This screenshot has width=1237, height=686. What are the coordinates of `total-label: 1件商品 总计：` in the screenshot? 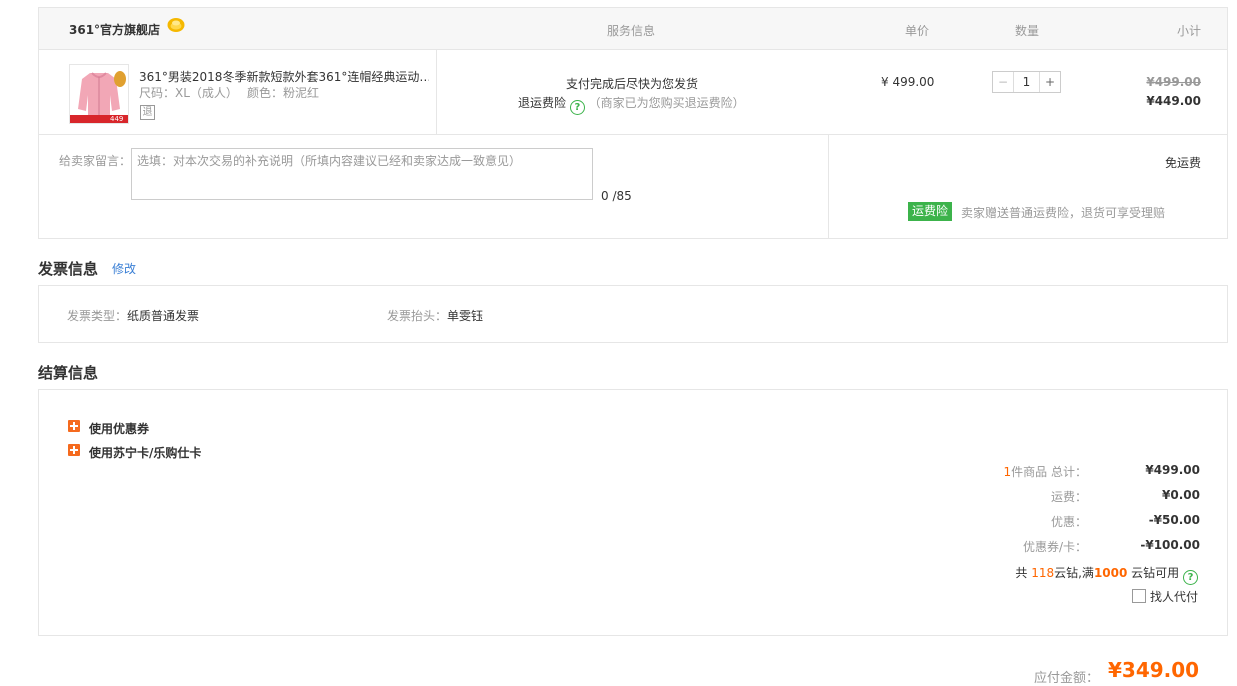 It's located at (1045, 471).